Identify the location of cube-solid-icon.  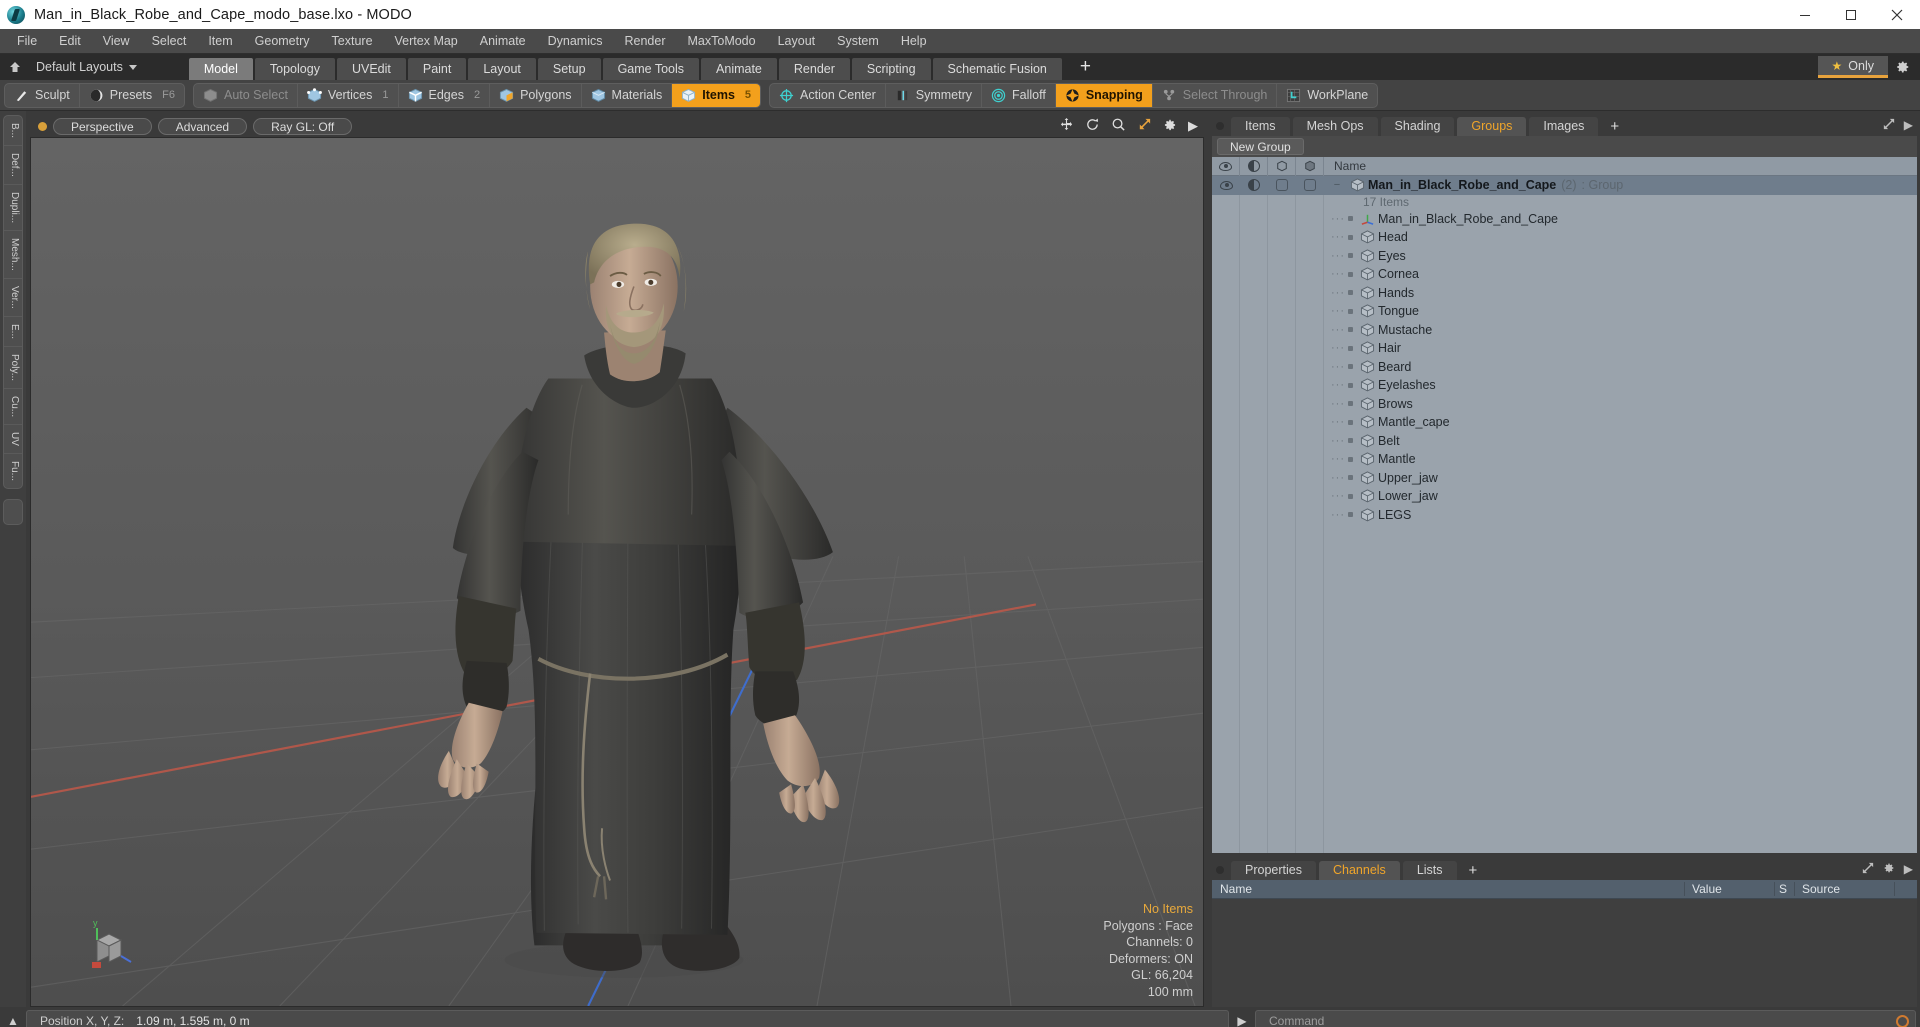
(1310, 166).